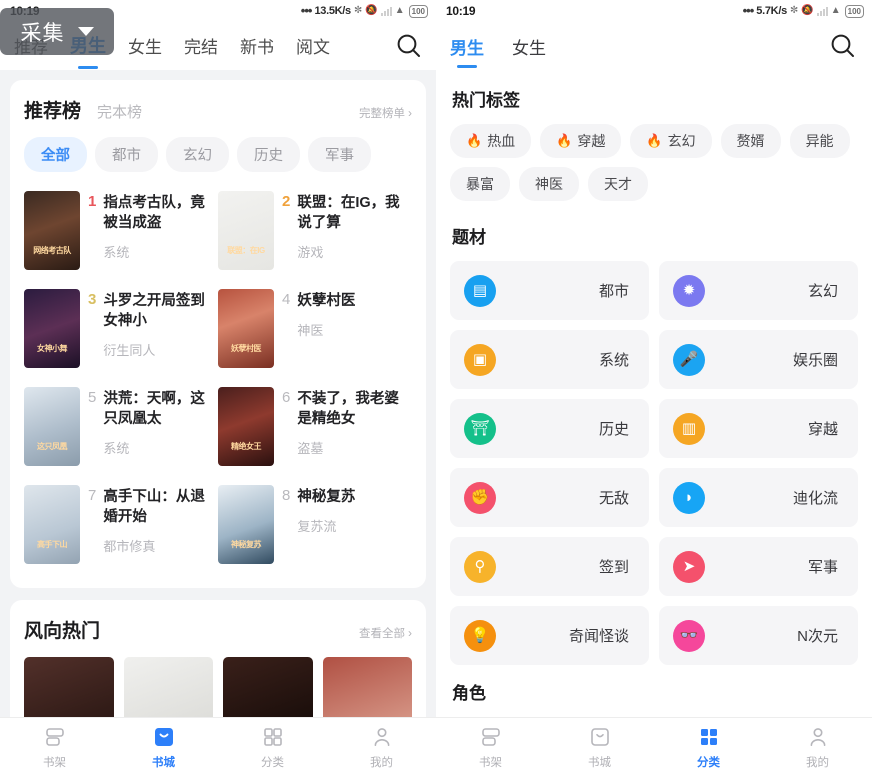 Image resolution: width=872 pixels, height=777 pixels. What do you see at coordinates (55, 737) in the screenshot?
I see `bookshelf-icon` at bounding box center [55, 737].